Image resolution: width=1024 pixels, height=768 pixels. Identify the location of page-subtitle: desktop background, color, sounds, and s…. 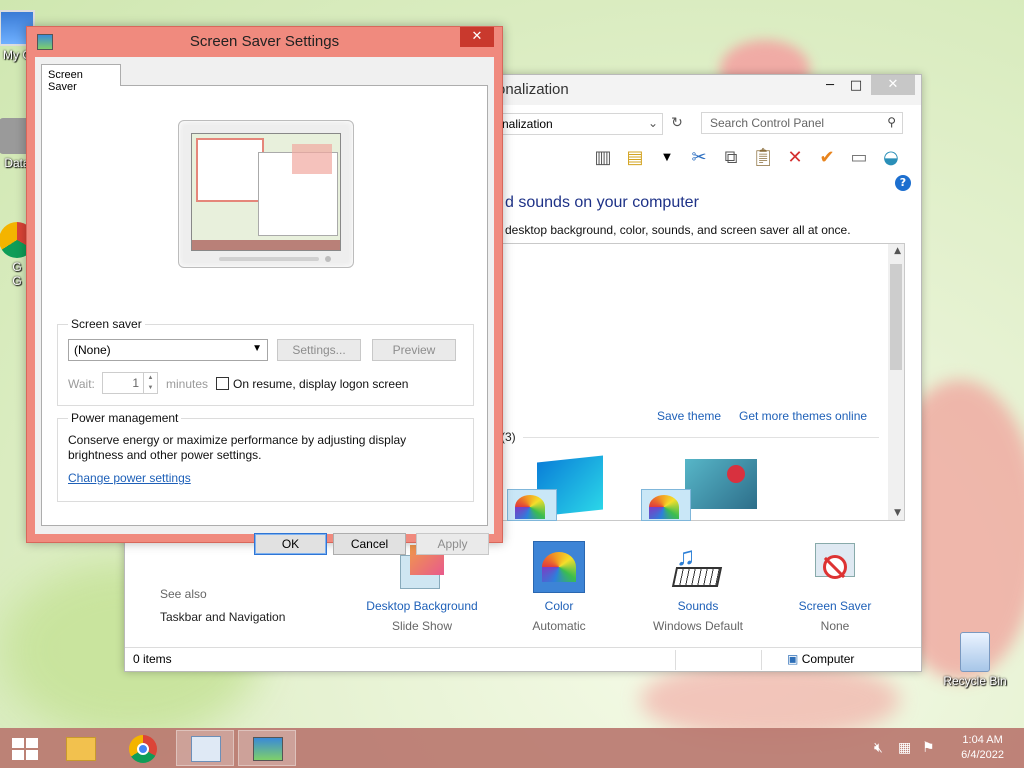
(678, 230).